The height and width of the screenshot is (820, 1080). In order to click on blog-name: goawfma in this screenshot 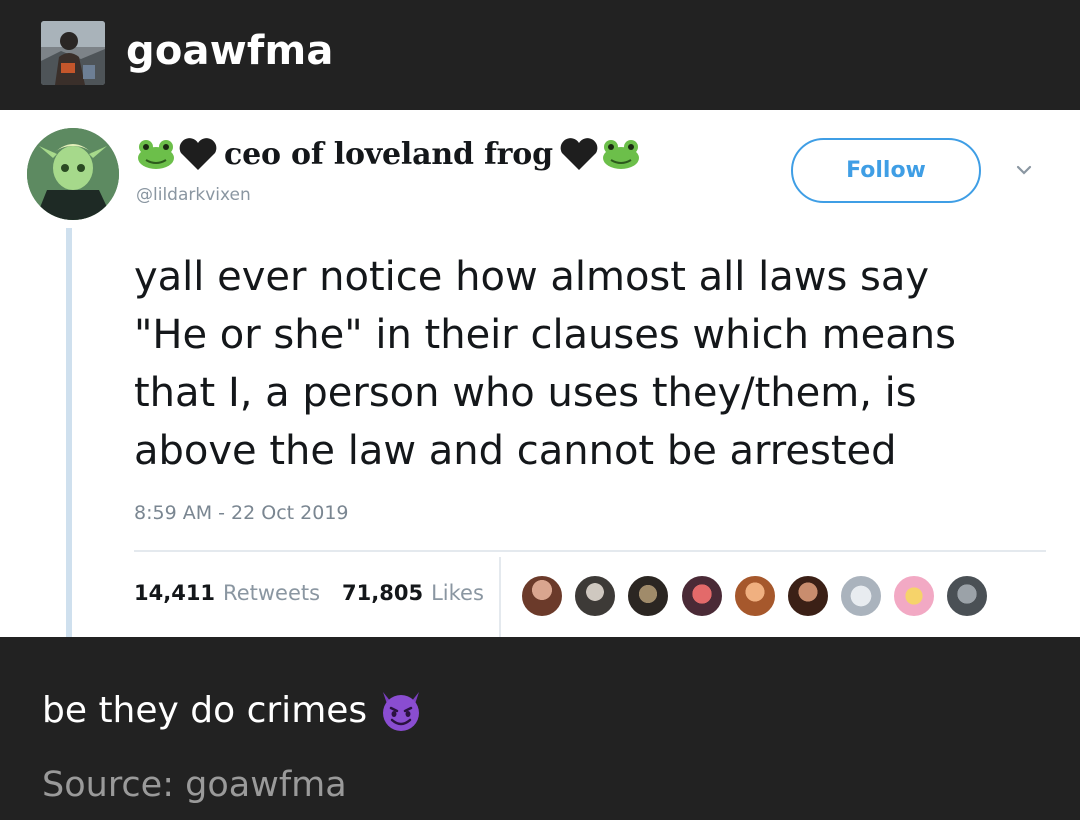, I will do `click(230, 51)`.